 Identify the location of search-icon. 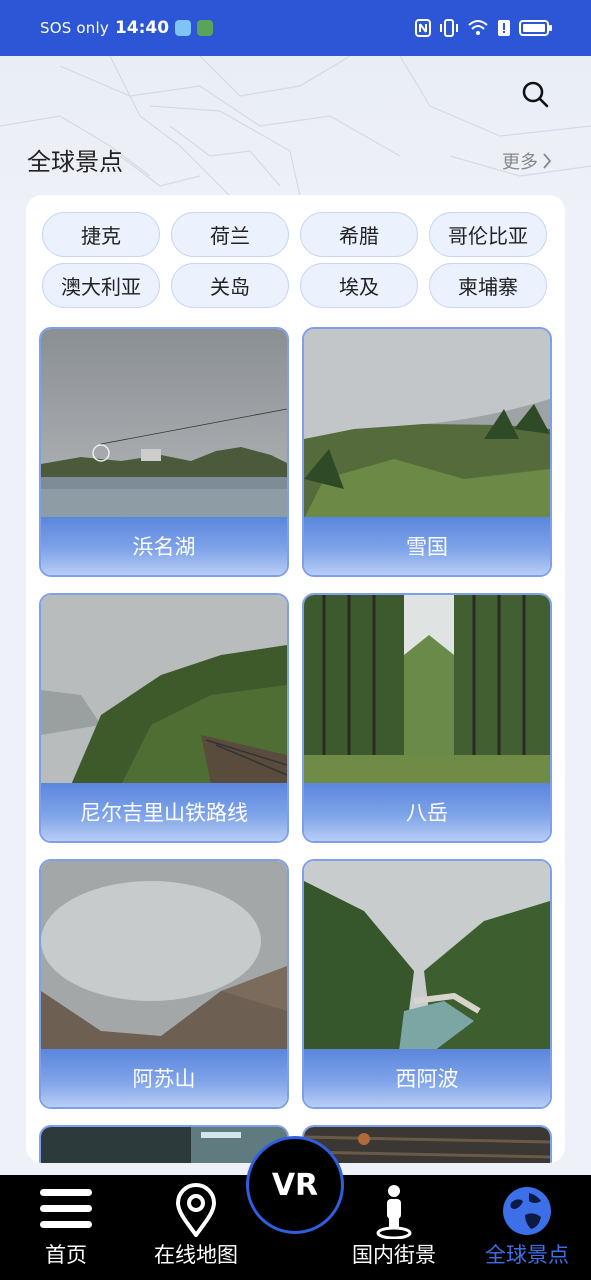
(535, 94).